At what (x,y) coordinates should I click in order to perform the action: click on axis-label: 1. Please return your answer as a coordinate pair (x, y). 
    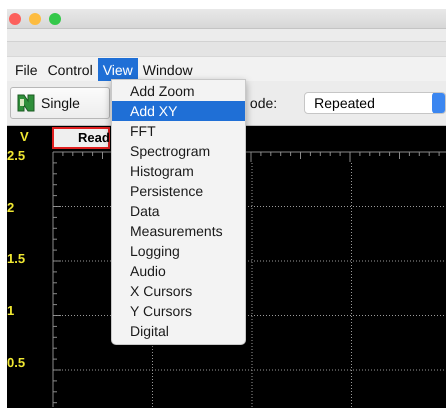
    Looking at the image, I should click on (10, 311).